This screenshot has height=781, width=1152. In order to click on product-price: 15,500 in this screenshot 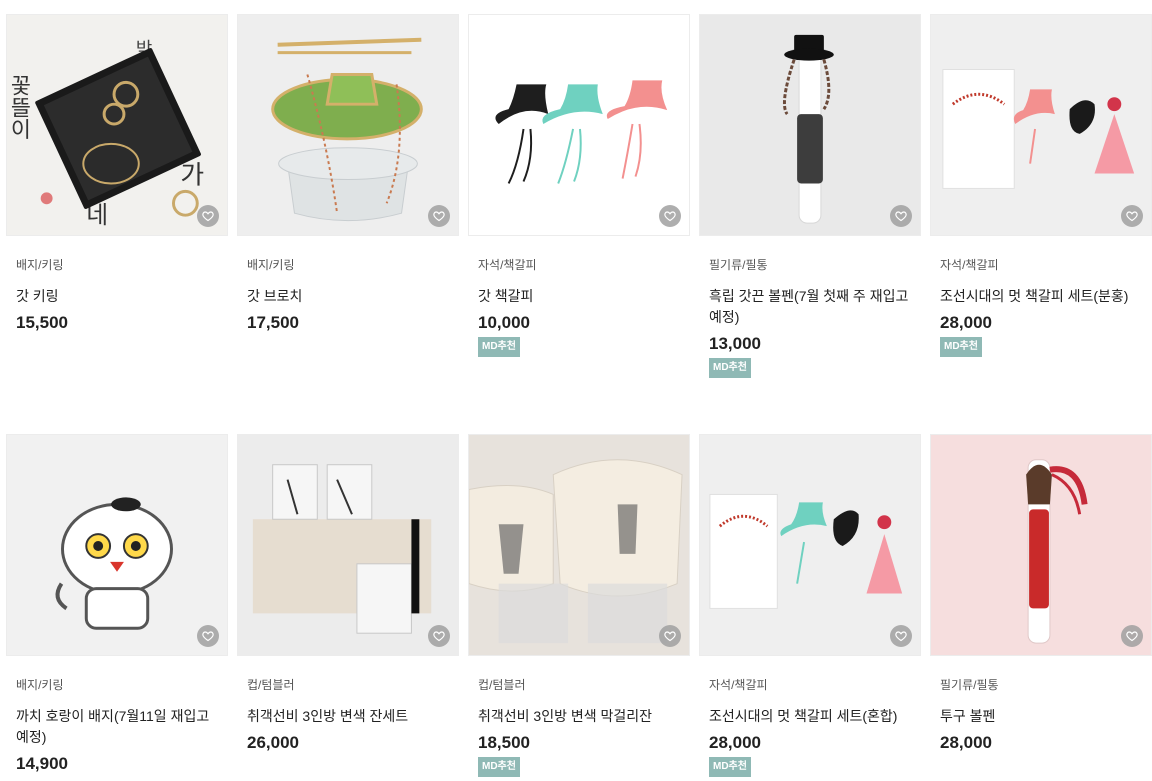, I will do `click(42, 322)`.